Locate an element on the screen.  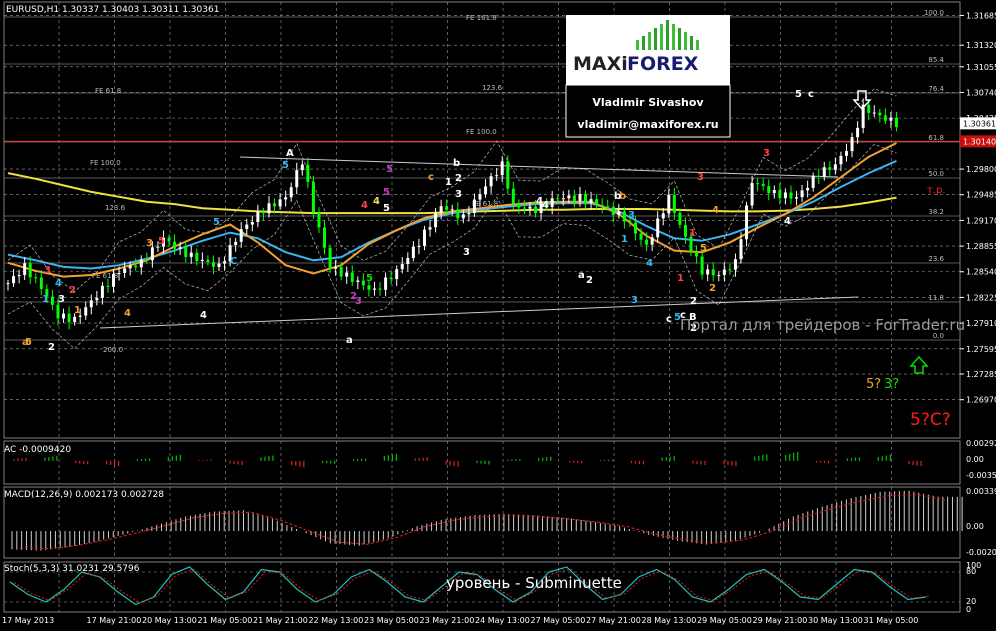
time-tick-label: 20 May 13:00 is located at coordinates (169, 620).